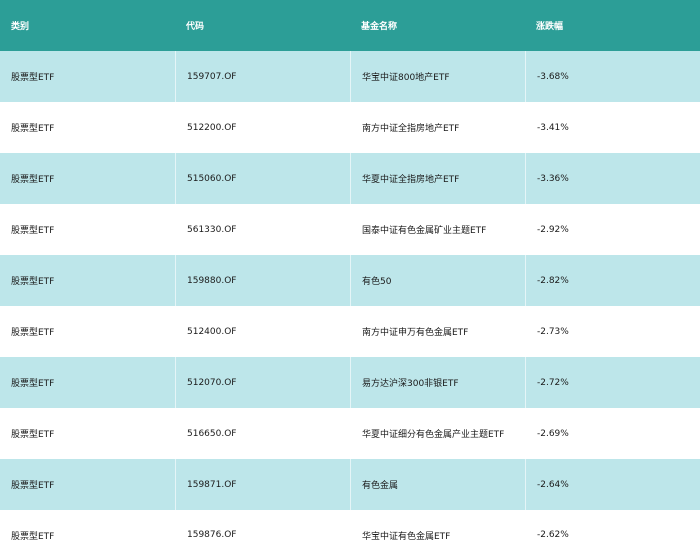 This screenshot has width=700, height=560. I want to click on table-row: 股票型ETF 159871.OF 有色金属 -2.64%, so click(350, 484).